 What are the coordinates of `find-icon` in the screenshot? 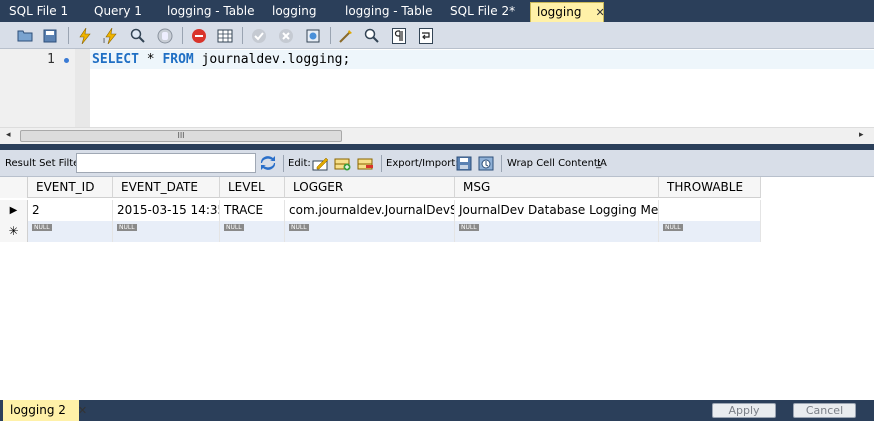 It's located at (372, 35).